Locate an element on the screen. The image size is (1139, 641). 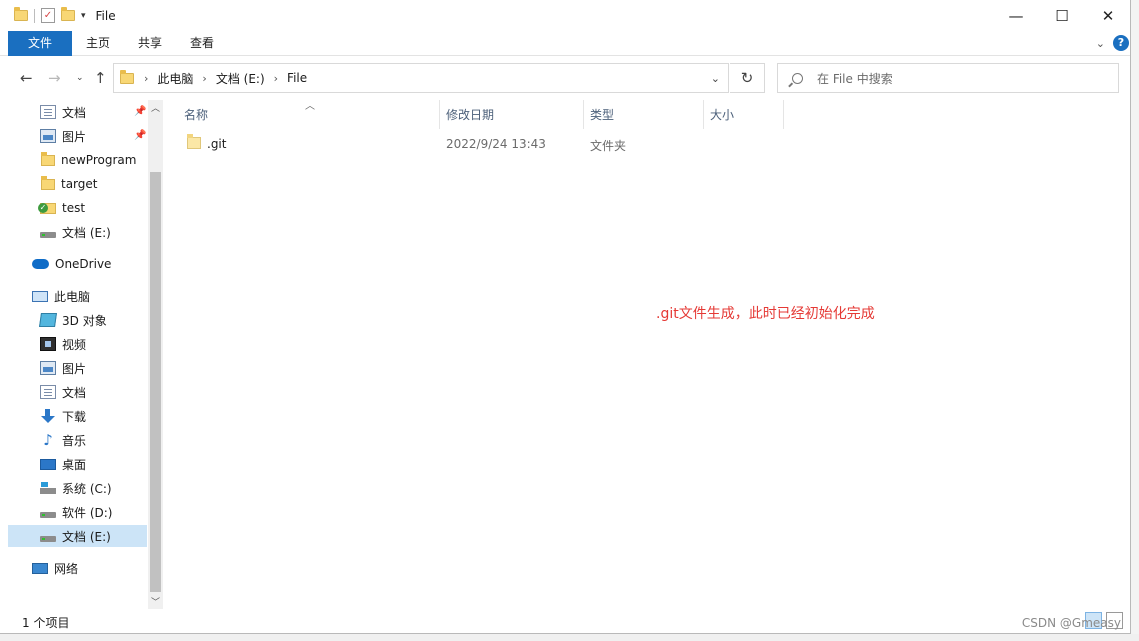
properties-icon: ✓ is located at coordinates (48, 15).